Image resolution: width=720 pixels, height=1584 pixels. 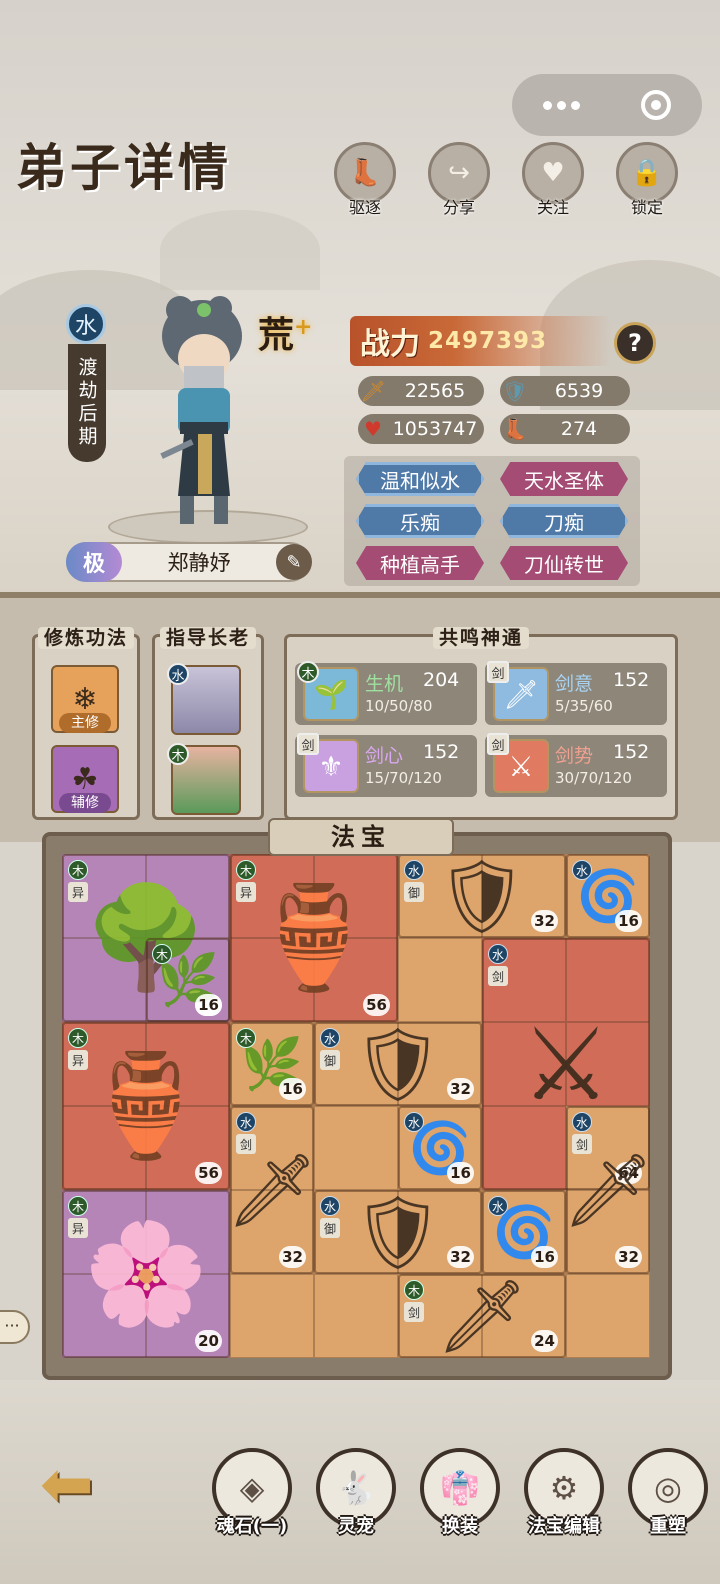 What do you see at coordinates (87, 403) in the screenshot?
I see `cultivation-realm: 渡劫后期` at bounding box center [87, 403].